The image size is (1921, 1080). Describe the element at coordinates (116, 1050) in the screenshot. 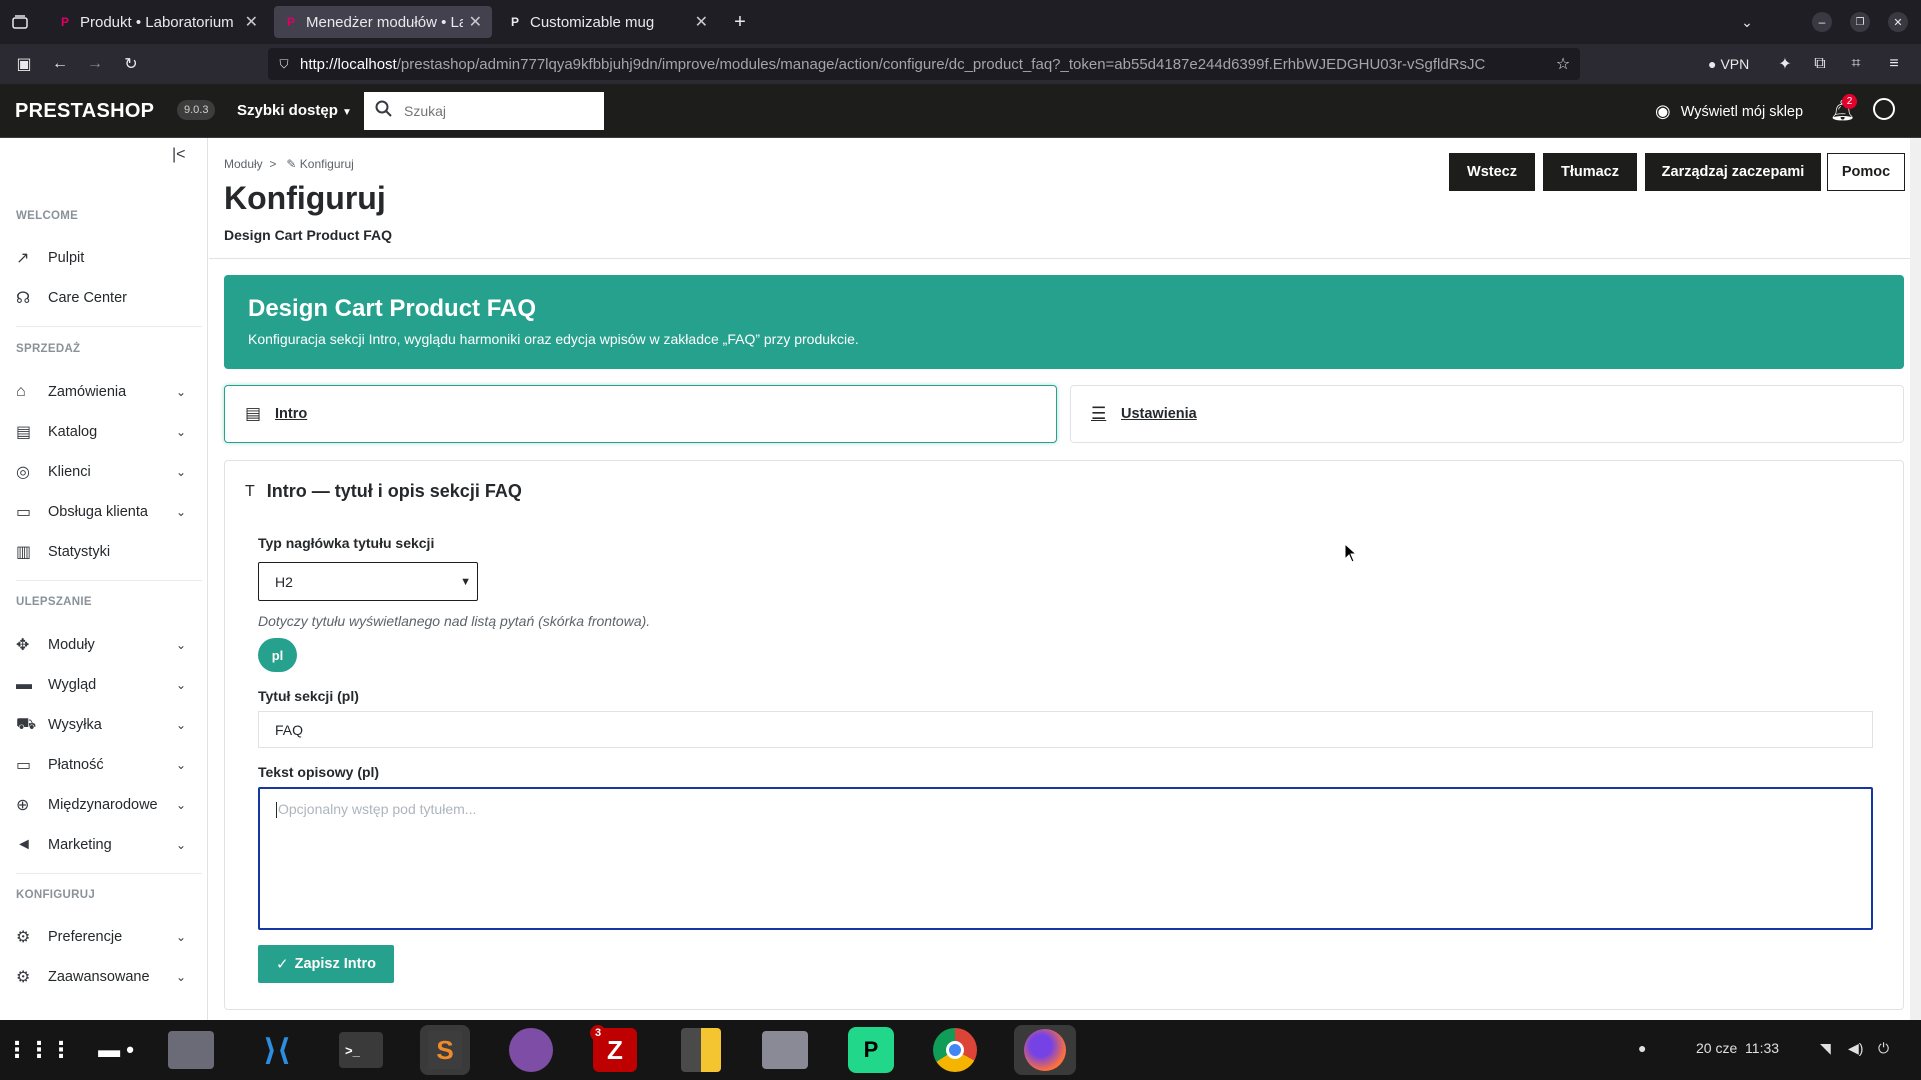

I see `workspace-indicator-icon: ▬ •` at that location.